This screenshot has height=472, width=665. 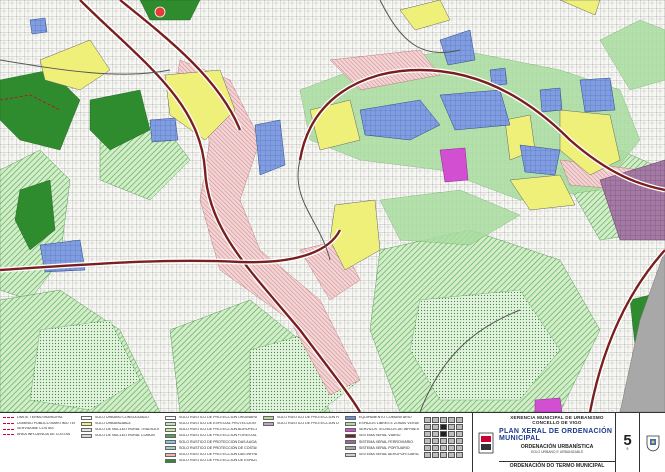 I want to click on sheet-index-grid, so click(x=447, y=442).